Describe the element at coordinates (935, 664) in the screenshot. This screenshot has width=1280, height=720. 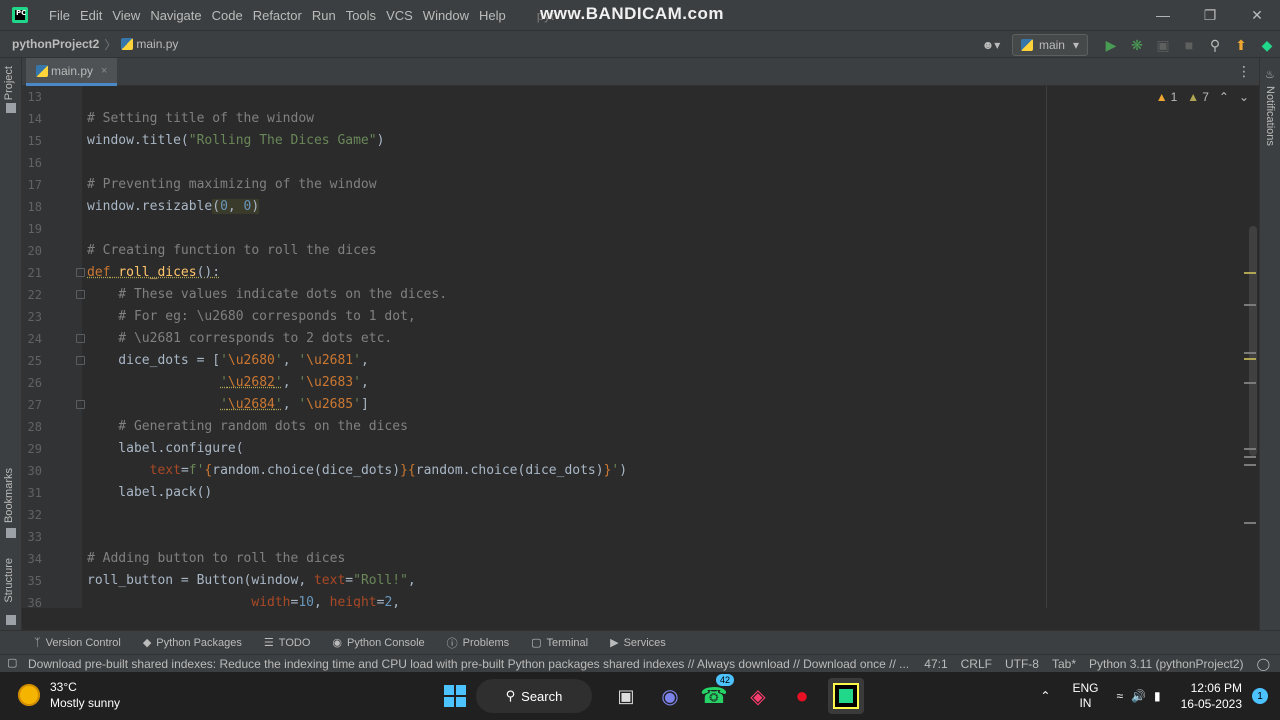
I see `caret-position: 47:1` at that location.